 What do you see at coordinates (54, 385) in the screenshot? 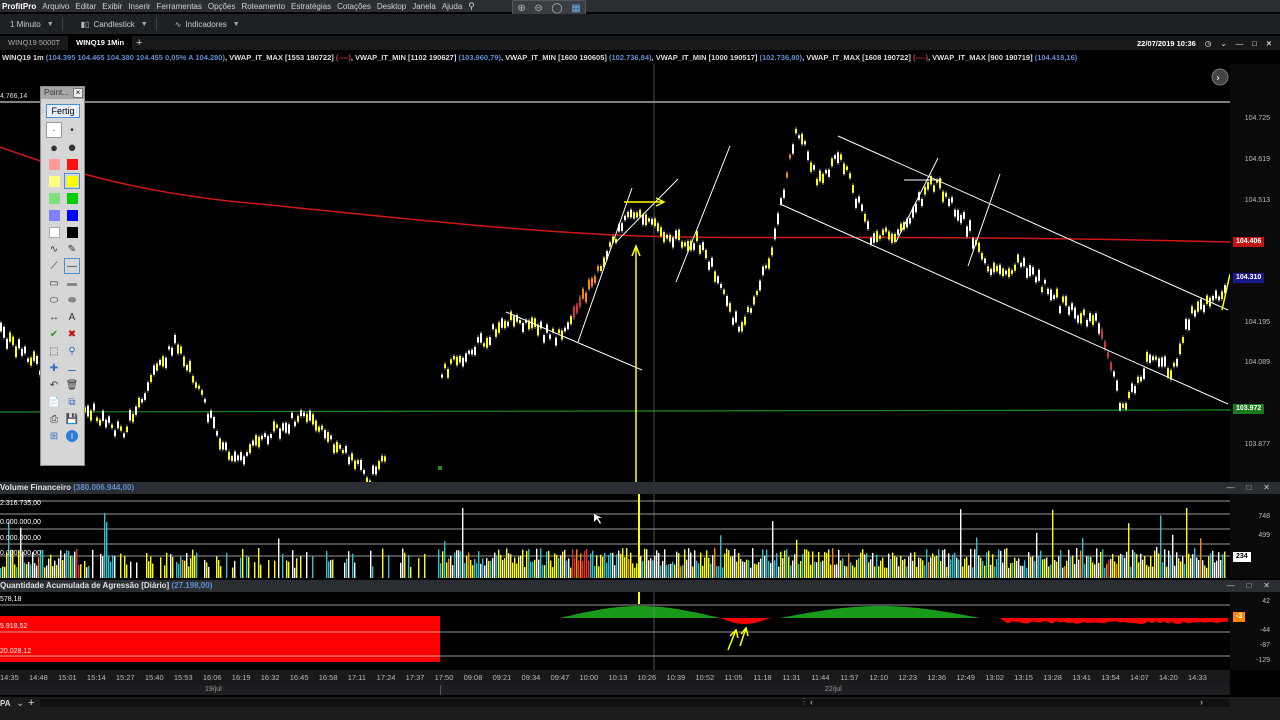
I see `undo-icon: ↶` at bounding box center [54, 385].